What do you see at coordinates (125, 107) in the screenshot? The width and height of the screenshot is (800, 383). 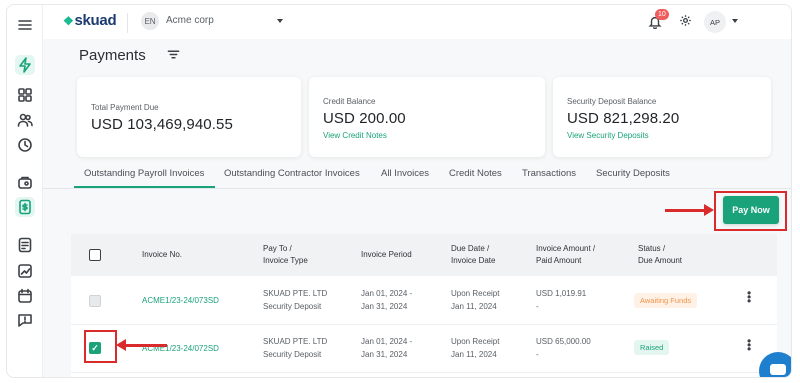 I see `card-label: Total Payment Due` at bounding box center [125, 107].